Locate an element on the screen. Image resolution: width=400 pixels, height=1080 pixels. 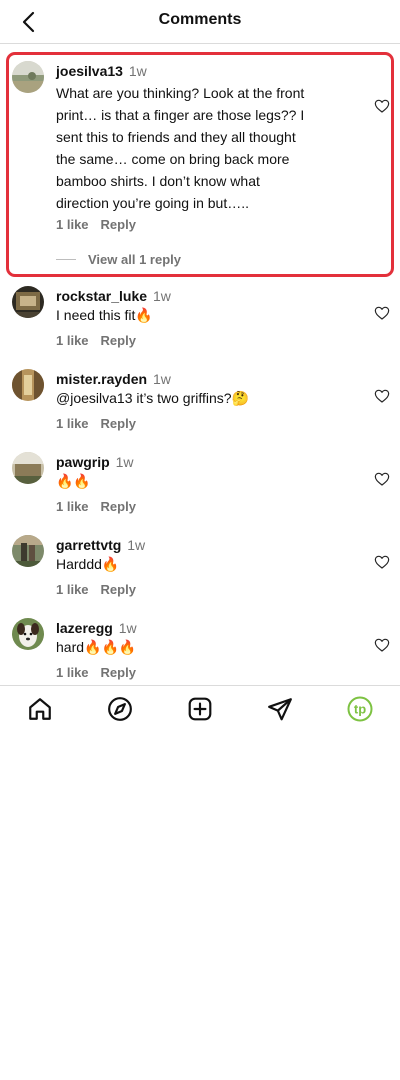
comment-text: I need this fit🔥 is located at coordinates (208, 315).